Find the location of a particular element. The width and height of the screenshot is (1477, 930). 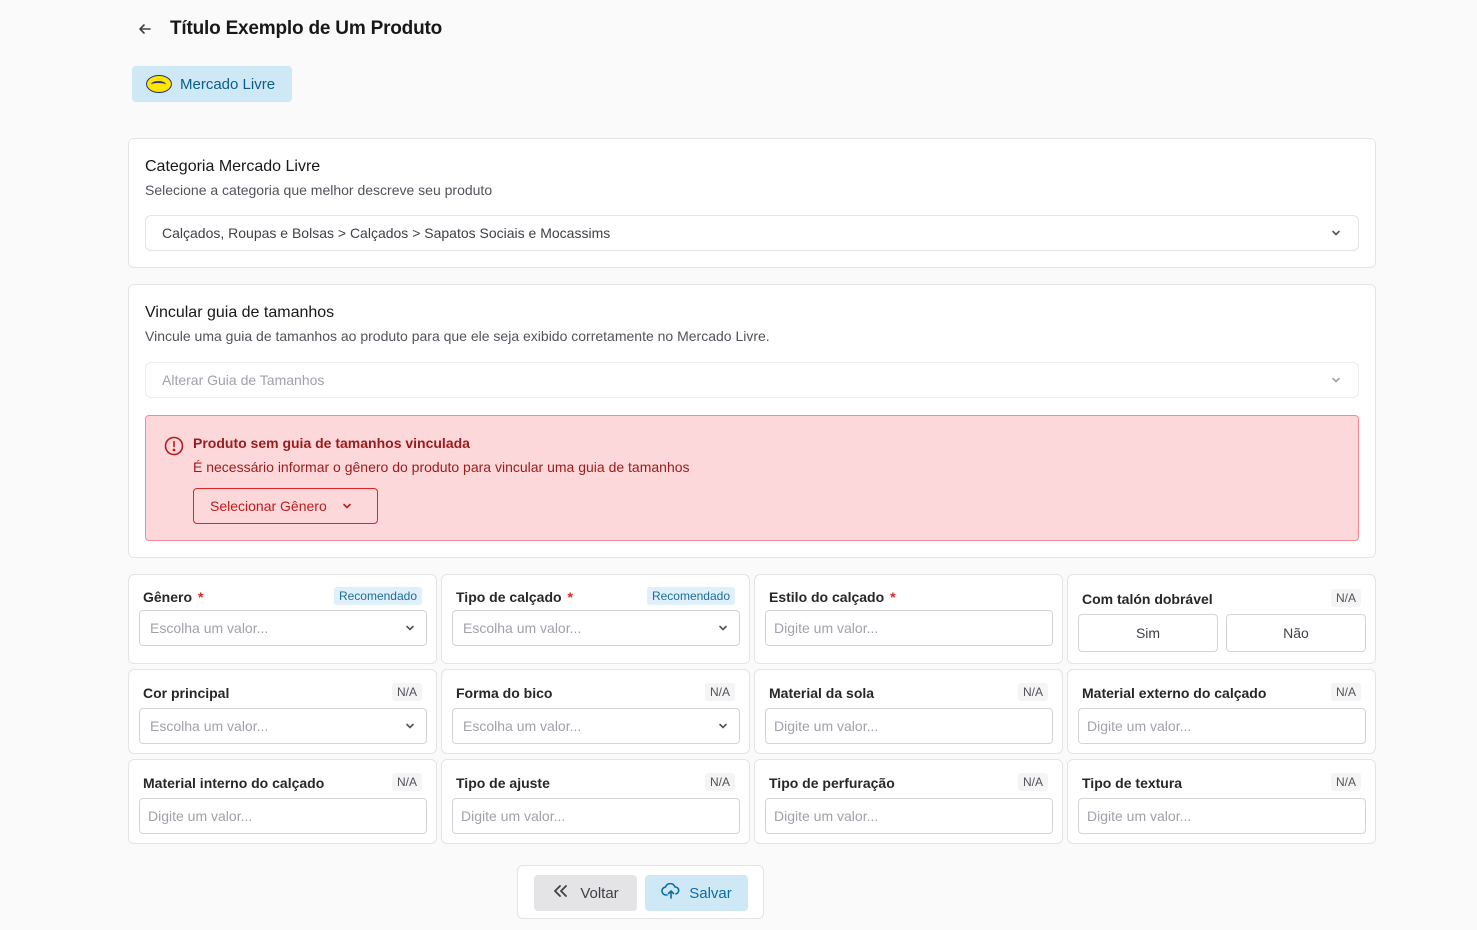

attribute-label: Estilo do calçado * is located at coordinates (832, 597).